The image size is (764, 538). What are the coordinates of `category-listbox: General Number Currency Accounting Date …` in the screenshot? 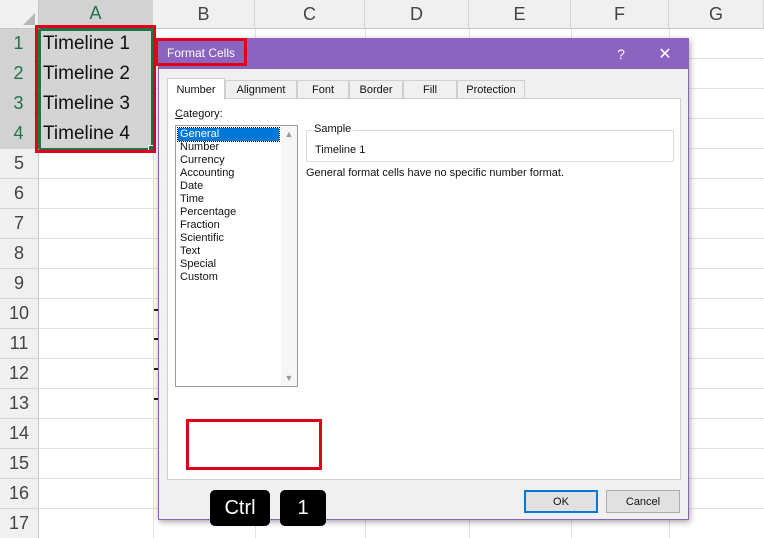 It's located at (236, 256).